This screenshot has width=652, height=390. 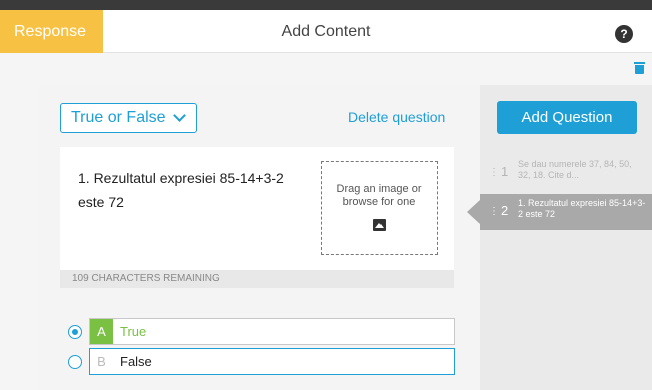 I want to click on image-dropzone: Drag an image or browse for one, so click(x=379, y=208).